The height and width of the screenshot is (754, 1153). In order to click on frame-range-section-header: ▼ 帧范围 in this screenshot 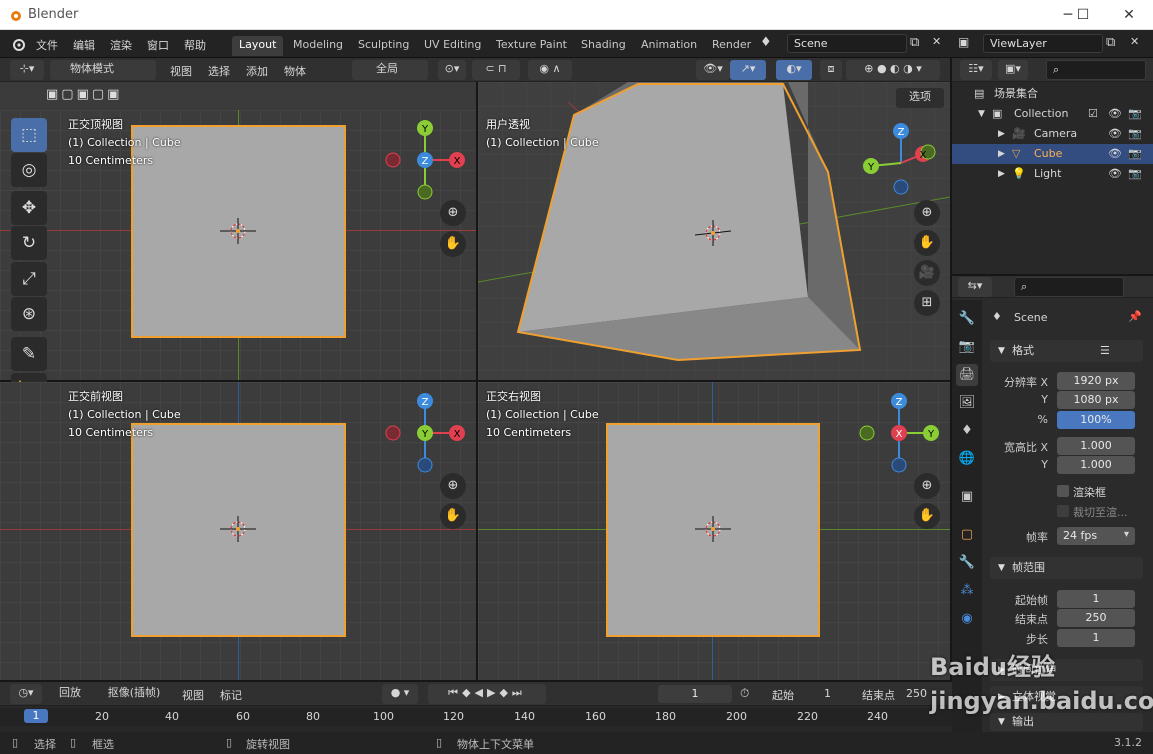, I will do `click(1066, 568)`.